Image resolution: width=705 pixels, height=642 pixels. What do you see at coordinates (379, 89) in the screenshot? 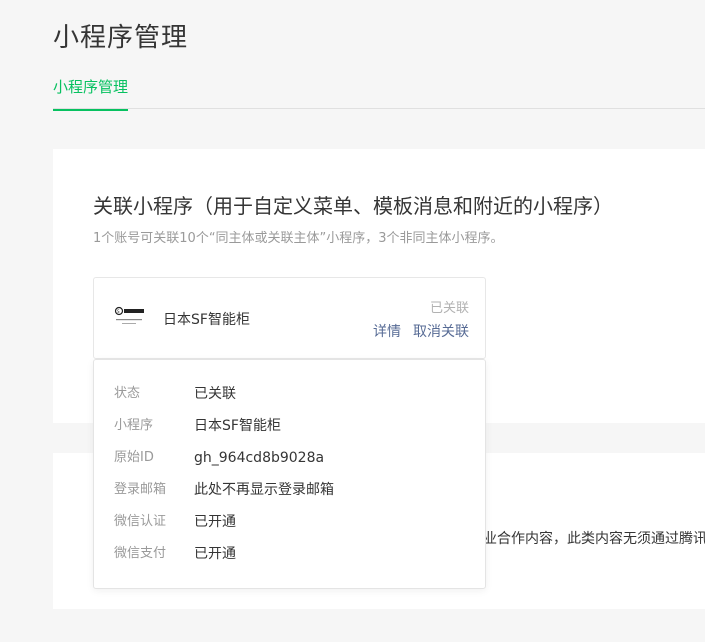
I see `tab-bar: 小程序管理` at bounding box center [379, 89].